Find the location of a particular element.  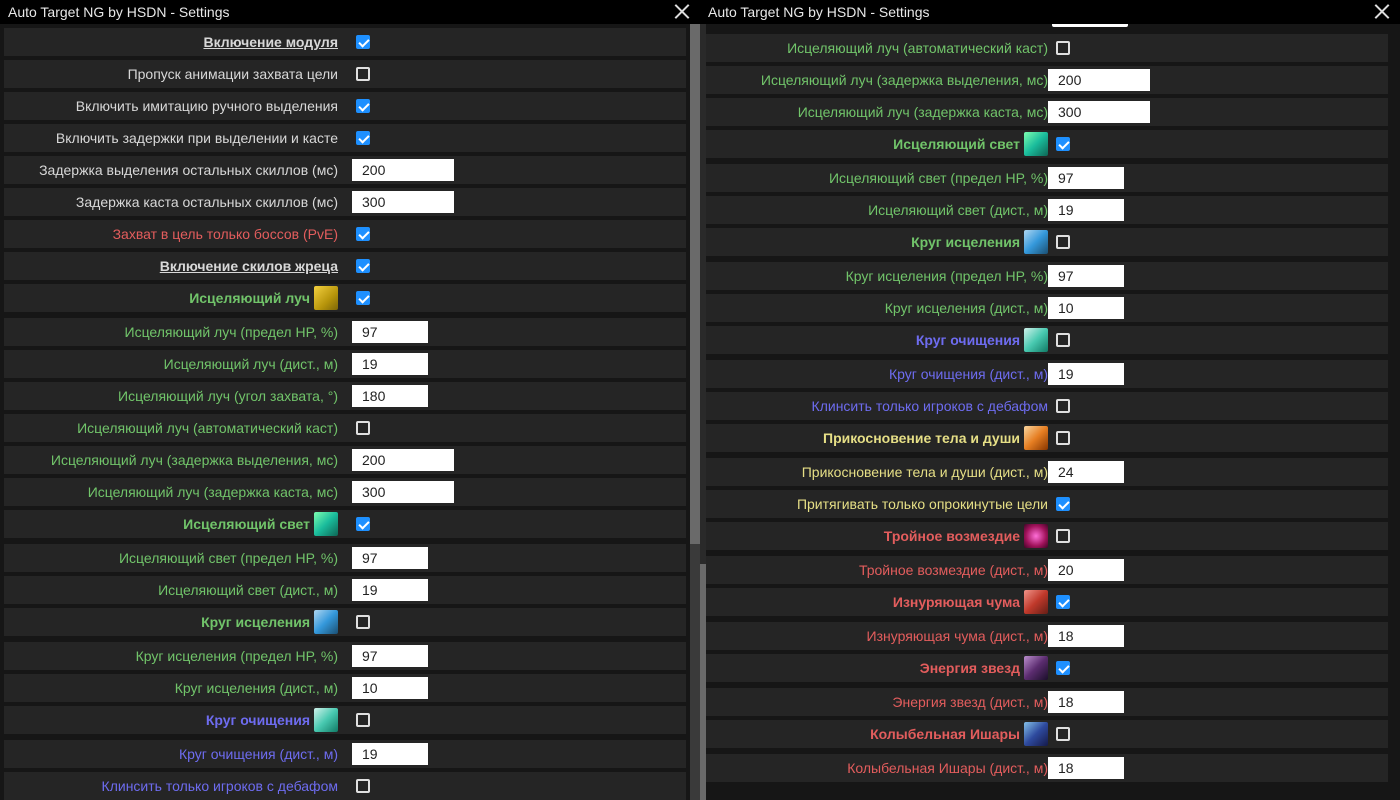

scrollbar-right is located at coordinates (703, 412).